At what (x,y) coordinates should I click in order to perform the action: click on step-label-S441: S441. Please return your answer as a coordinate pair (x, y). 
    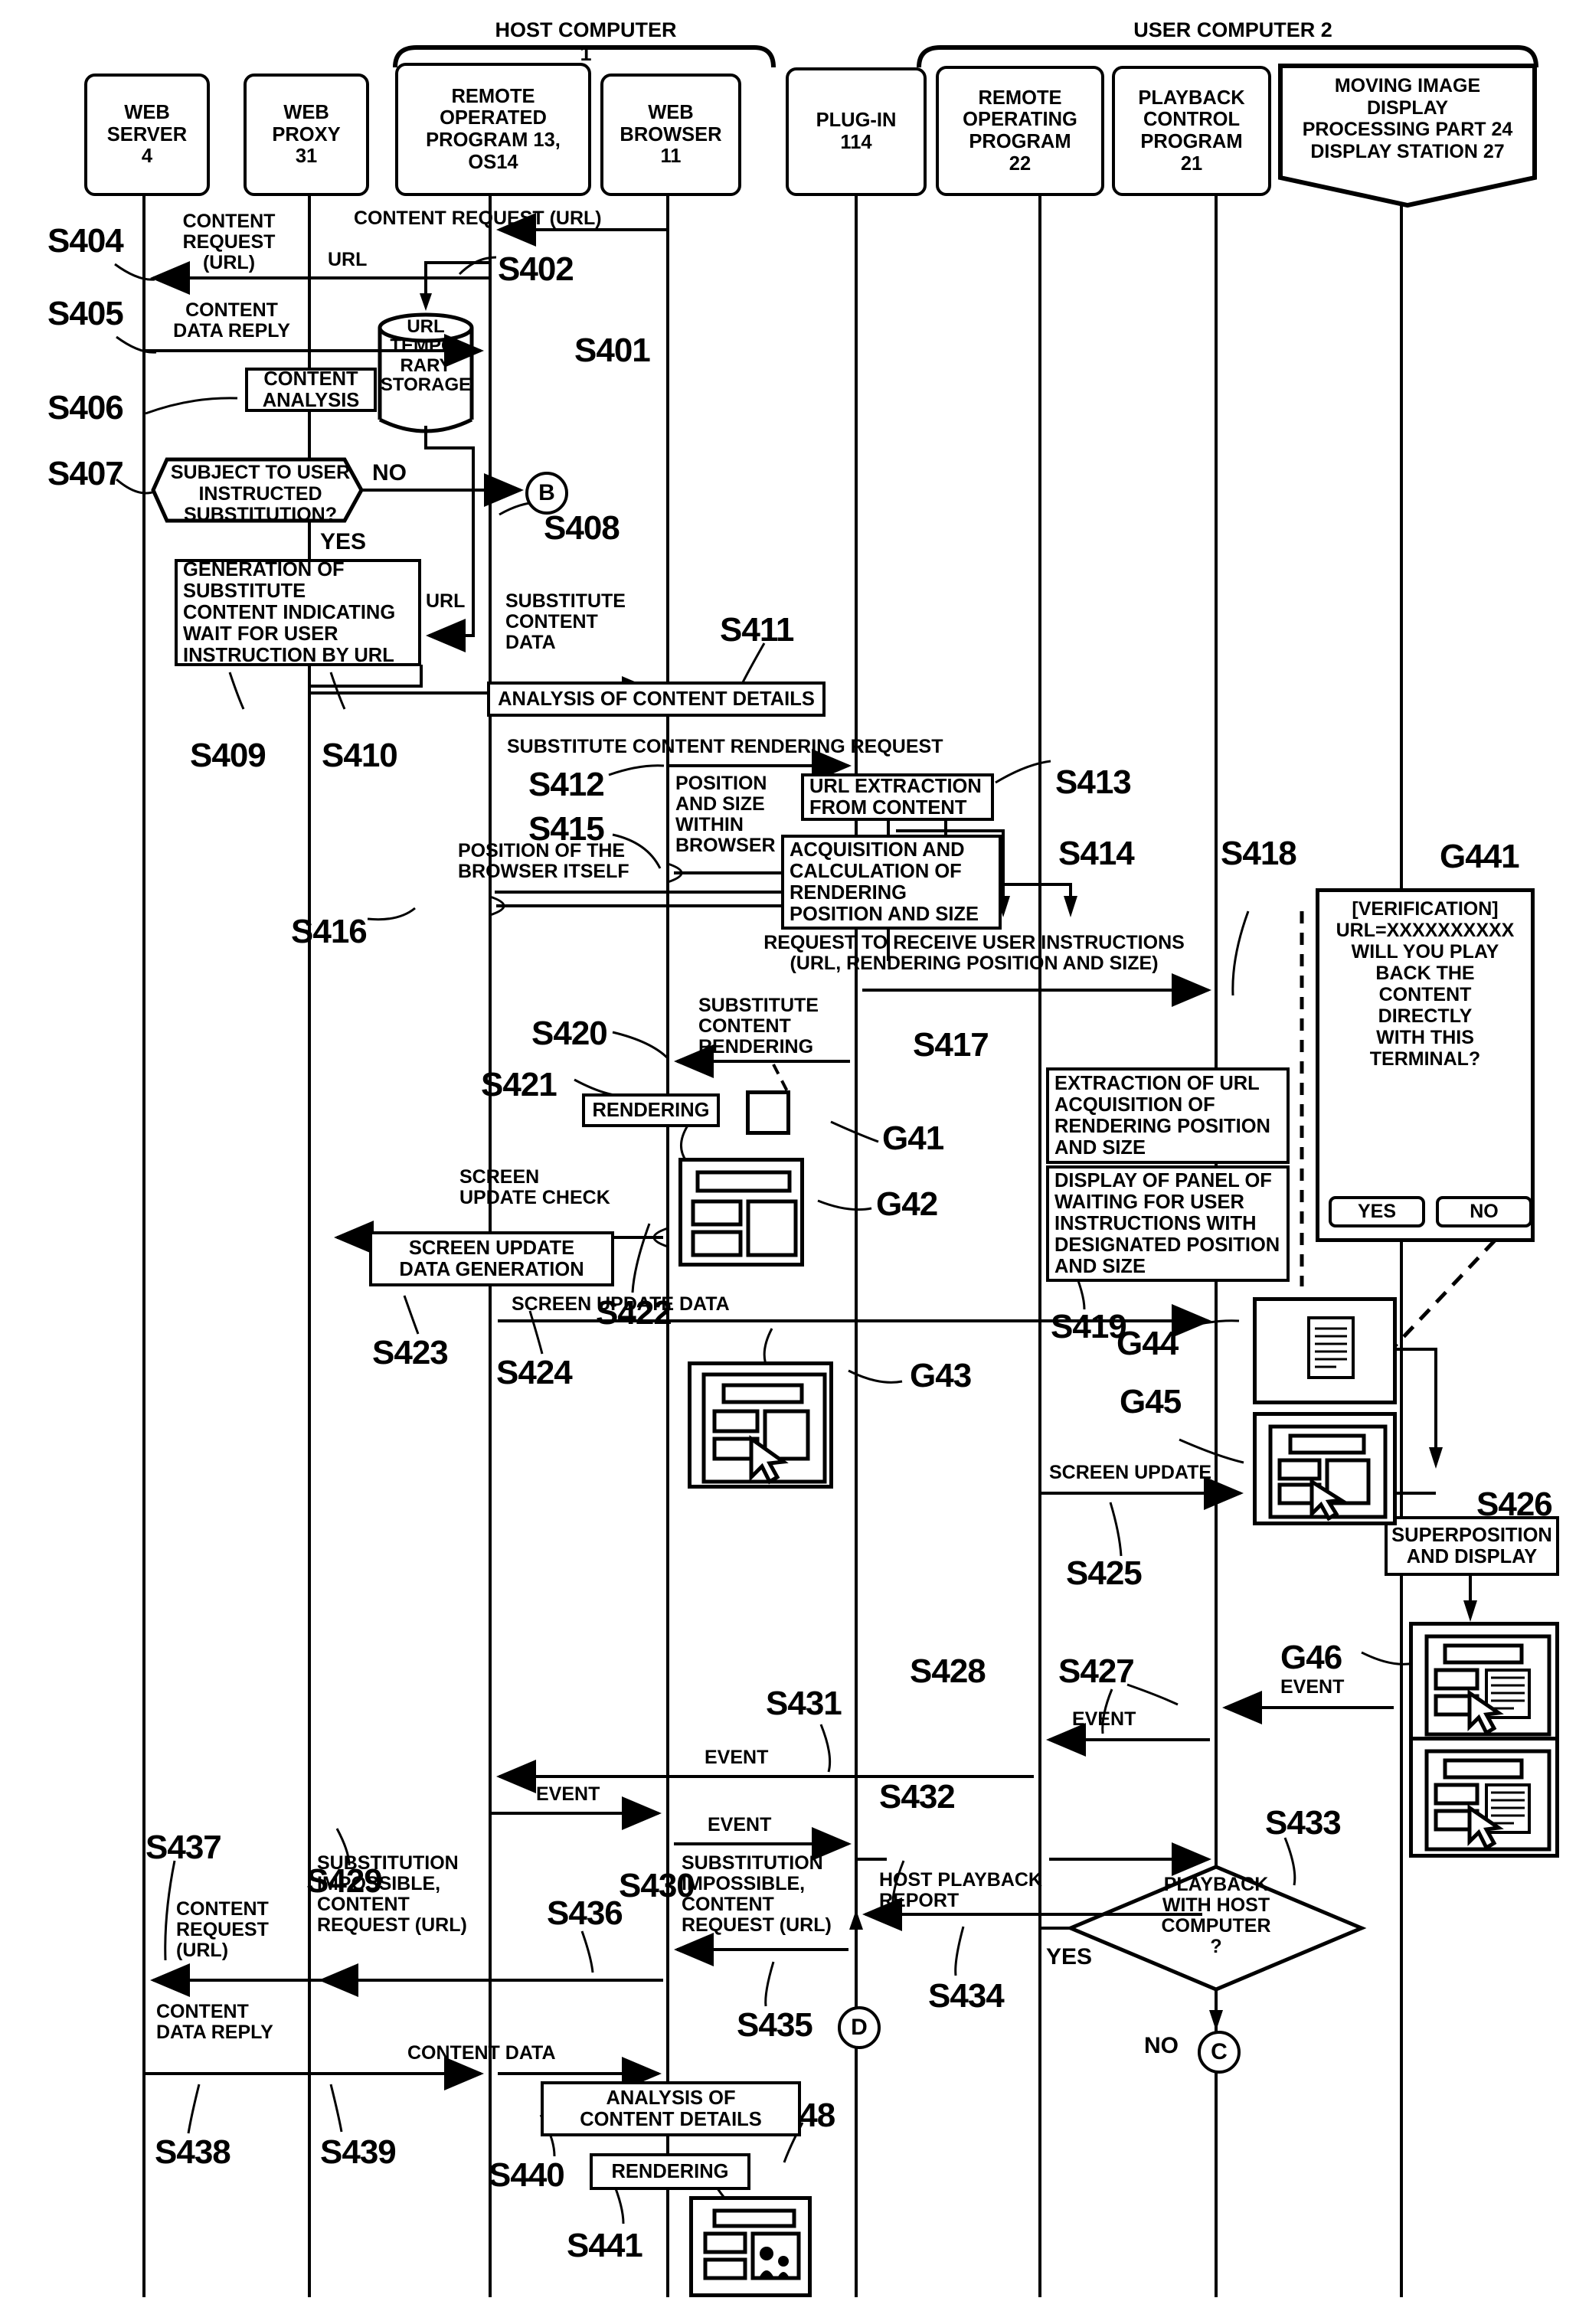
    Looking at the image, I should click on (605, 2245).